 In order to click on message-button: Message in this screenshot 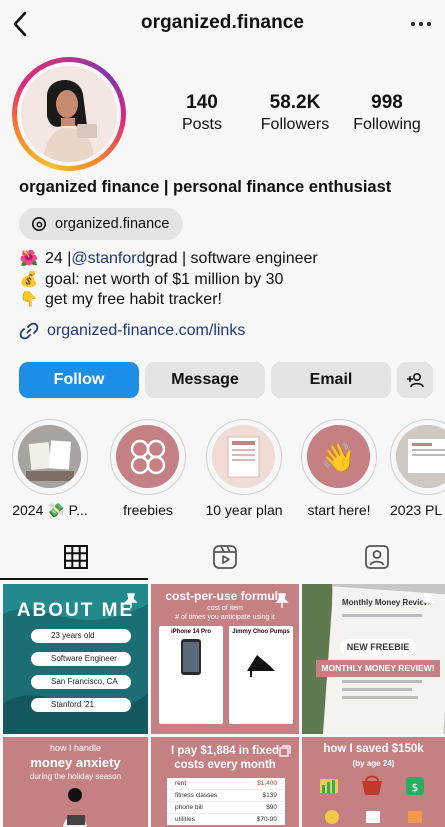, I will do `click(205, 380)`.